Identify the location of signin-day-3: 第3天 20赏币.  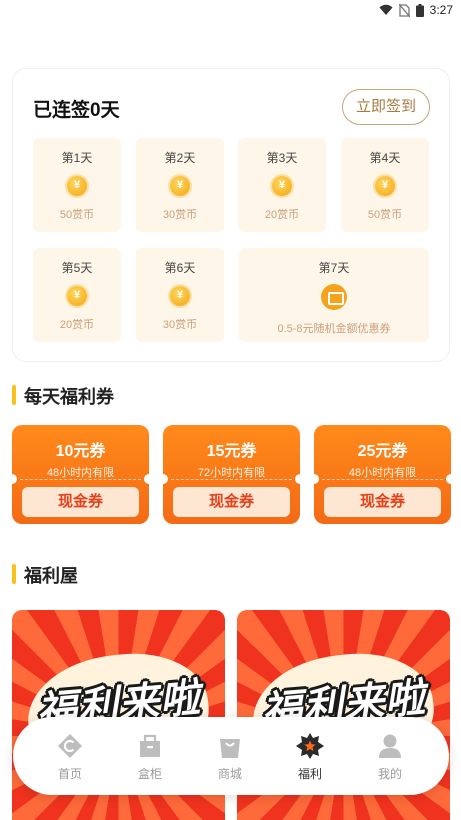
(282, 185).